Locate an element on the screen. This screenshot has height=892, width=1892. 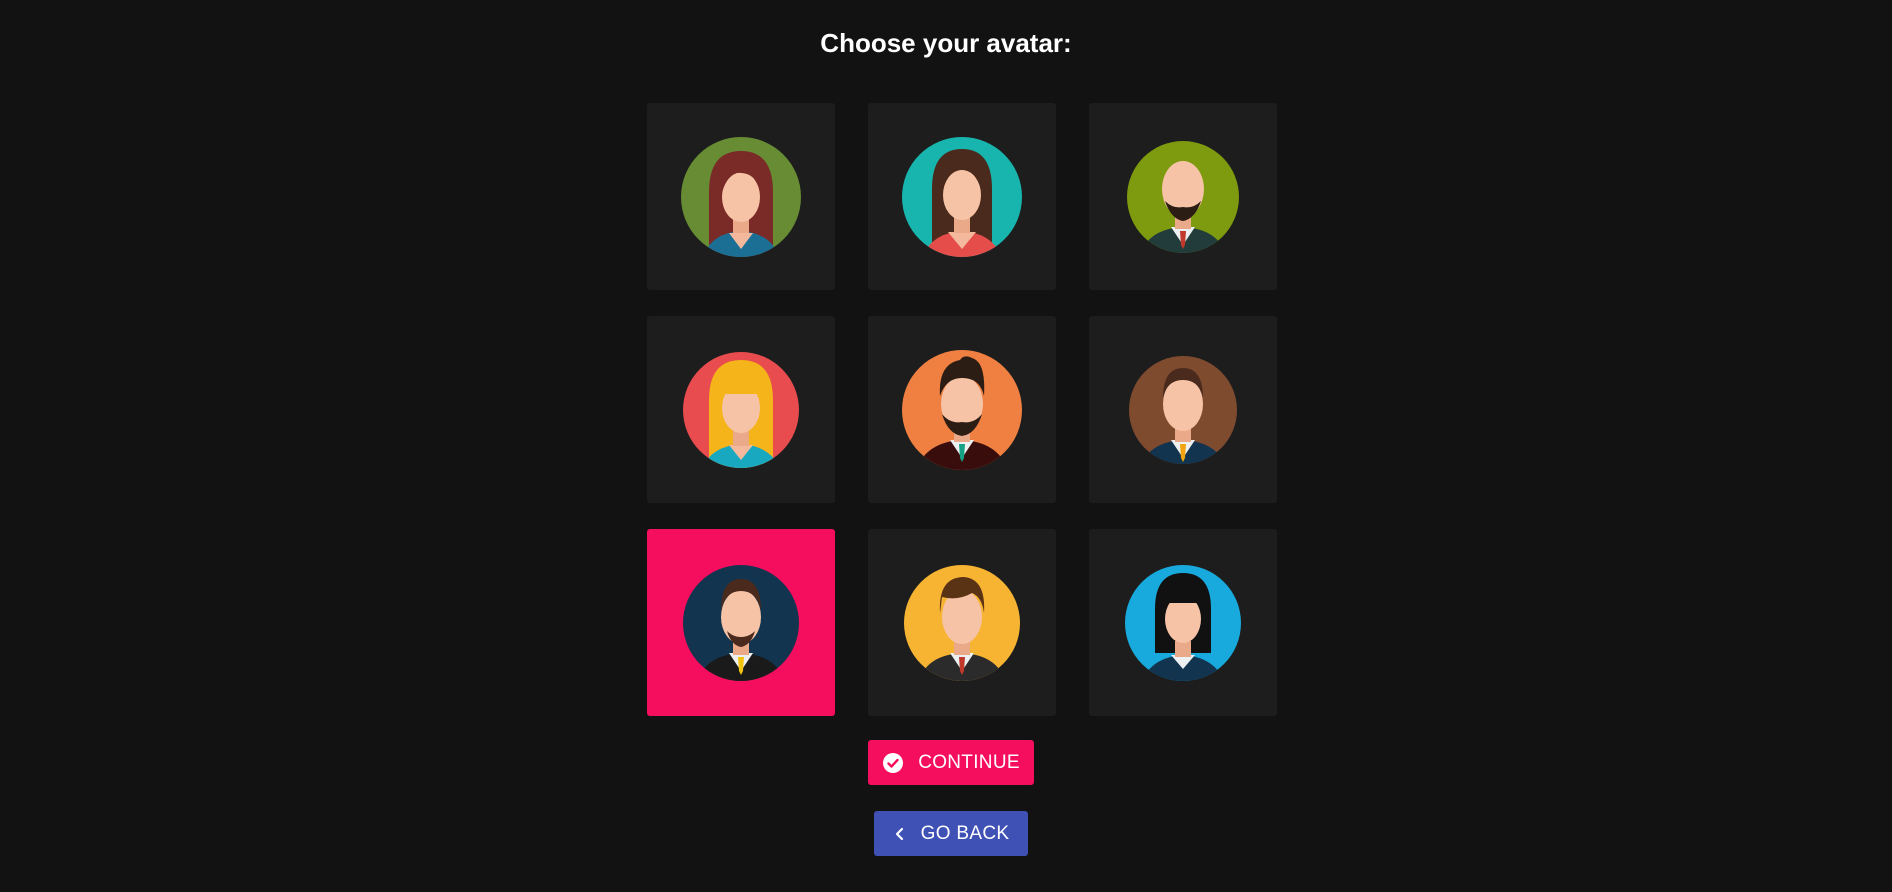
avatar-man-goatee-icon is located at coordinates (741, 622).